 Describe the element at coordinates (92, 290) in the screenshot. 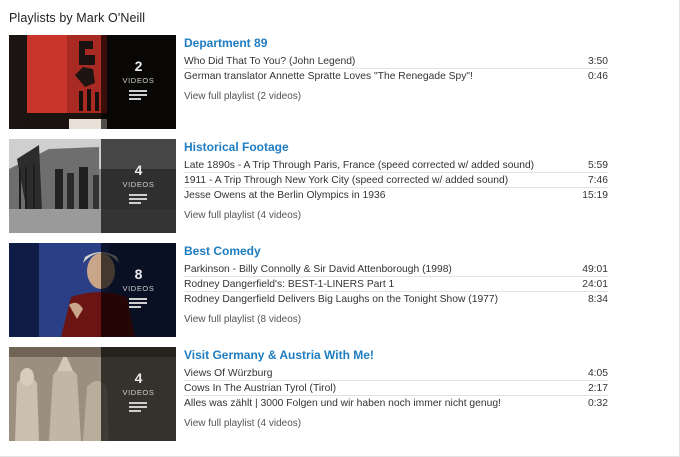

I see `playlist-thumbnail: 8 VIDEOS` at that location.